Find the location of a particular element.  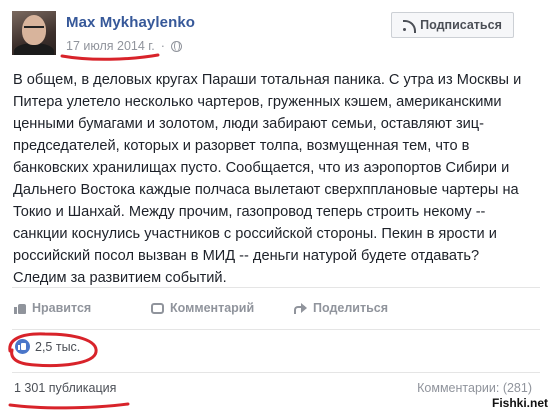

share-arrow-icon is located at coordinates (300, 308).